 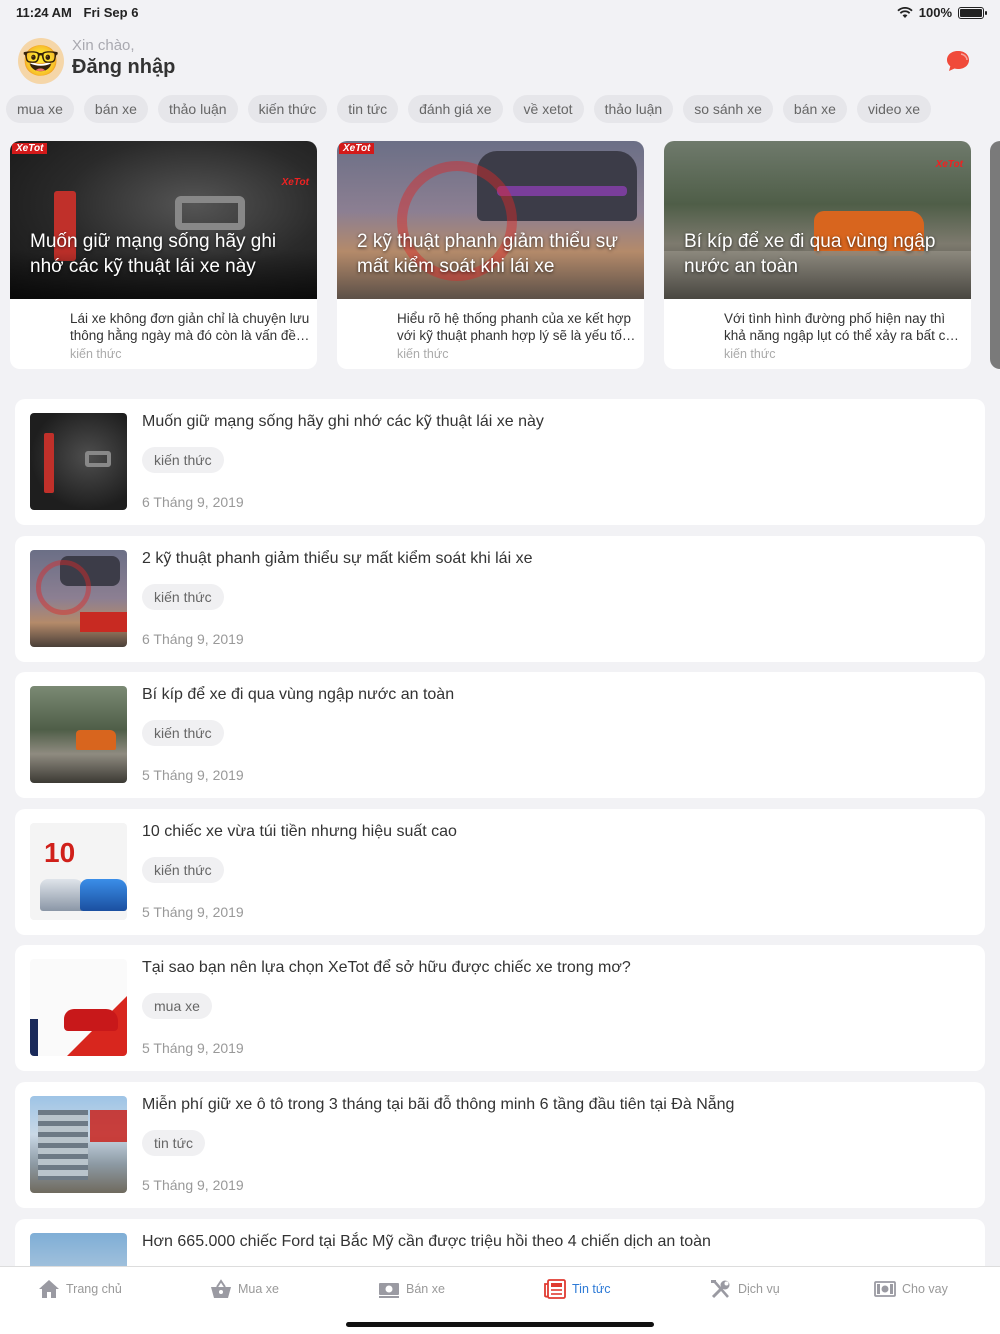 What do you see at coordinates (103, 45) in the screenshot?
I see `greeting-text: Xin chào,` at bounding box center [103, 45].